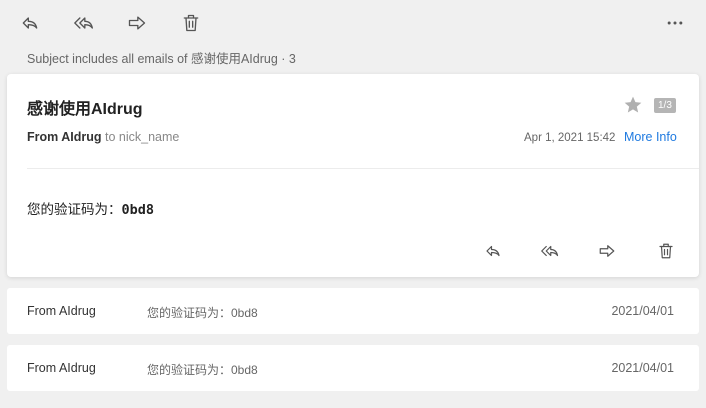 This screenshot has width=706, height=408. What do you see at coordinates (363, 168) in the screenshot?
I see `divider` at bounding box center [363, 168].